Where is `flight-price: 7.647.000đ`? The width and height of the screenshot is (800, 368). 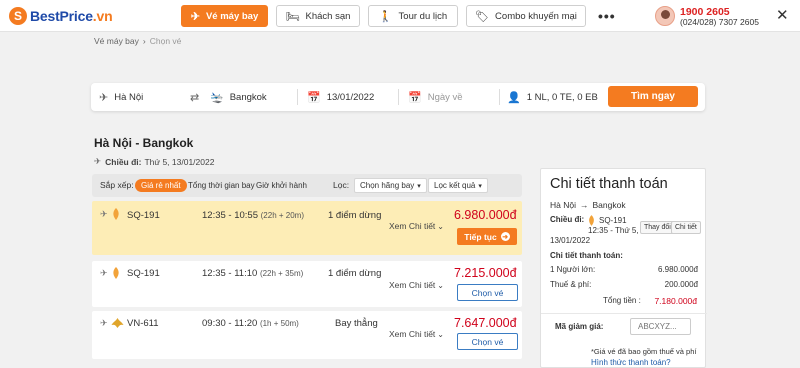 flight-price: 7.647.000đ is located at coordinates (485, 323).